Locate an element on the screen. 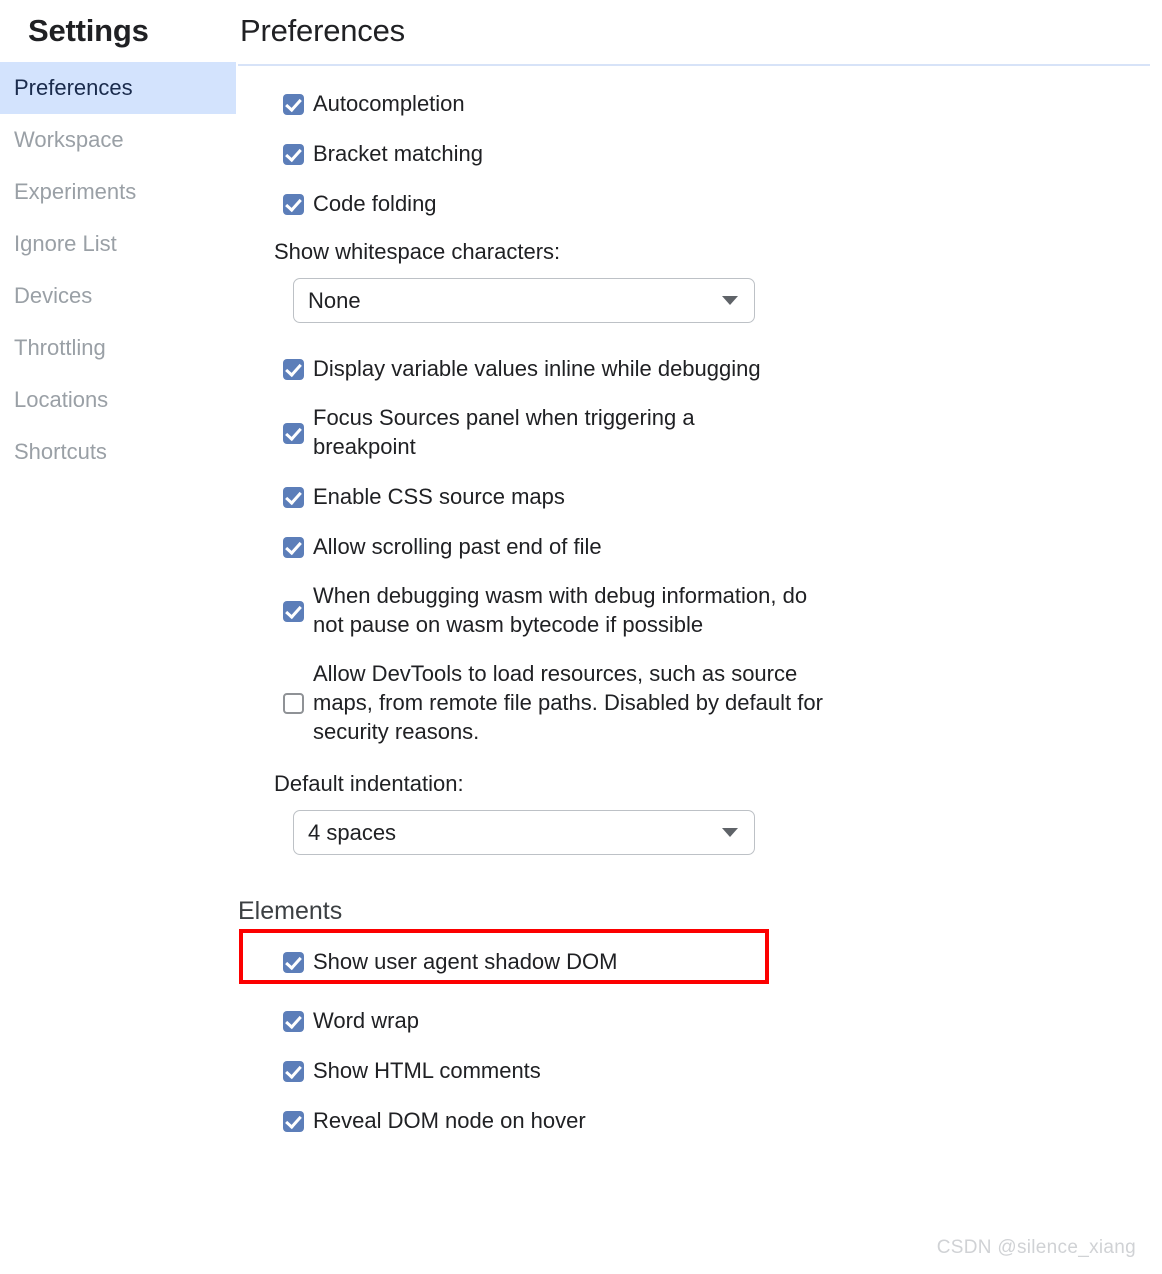 This screenshot has height=1274, width=1162. checkbox-label: Allow scrolling past end of file is located at coordinates (457, 546).